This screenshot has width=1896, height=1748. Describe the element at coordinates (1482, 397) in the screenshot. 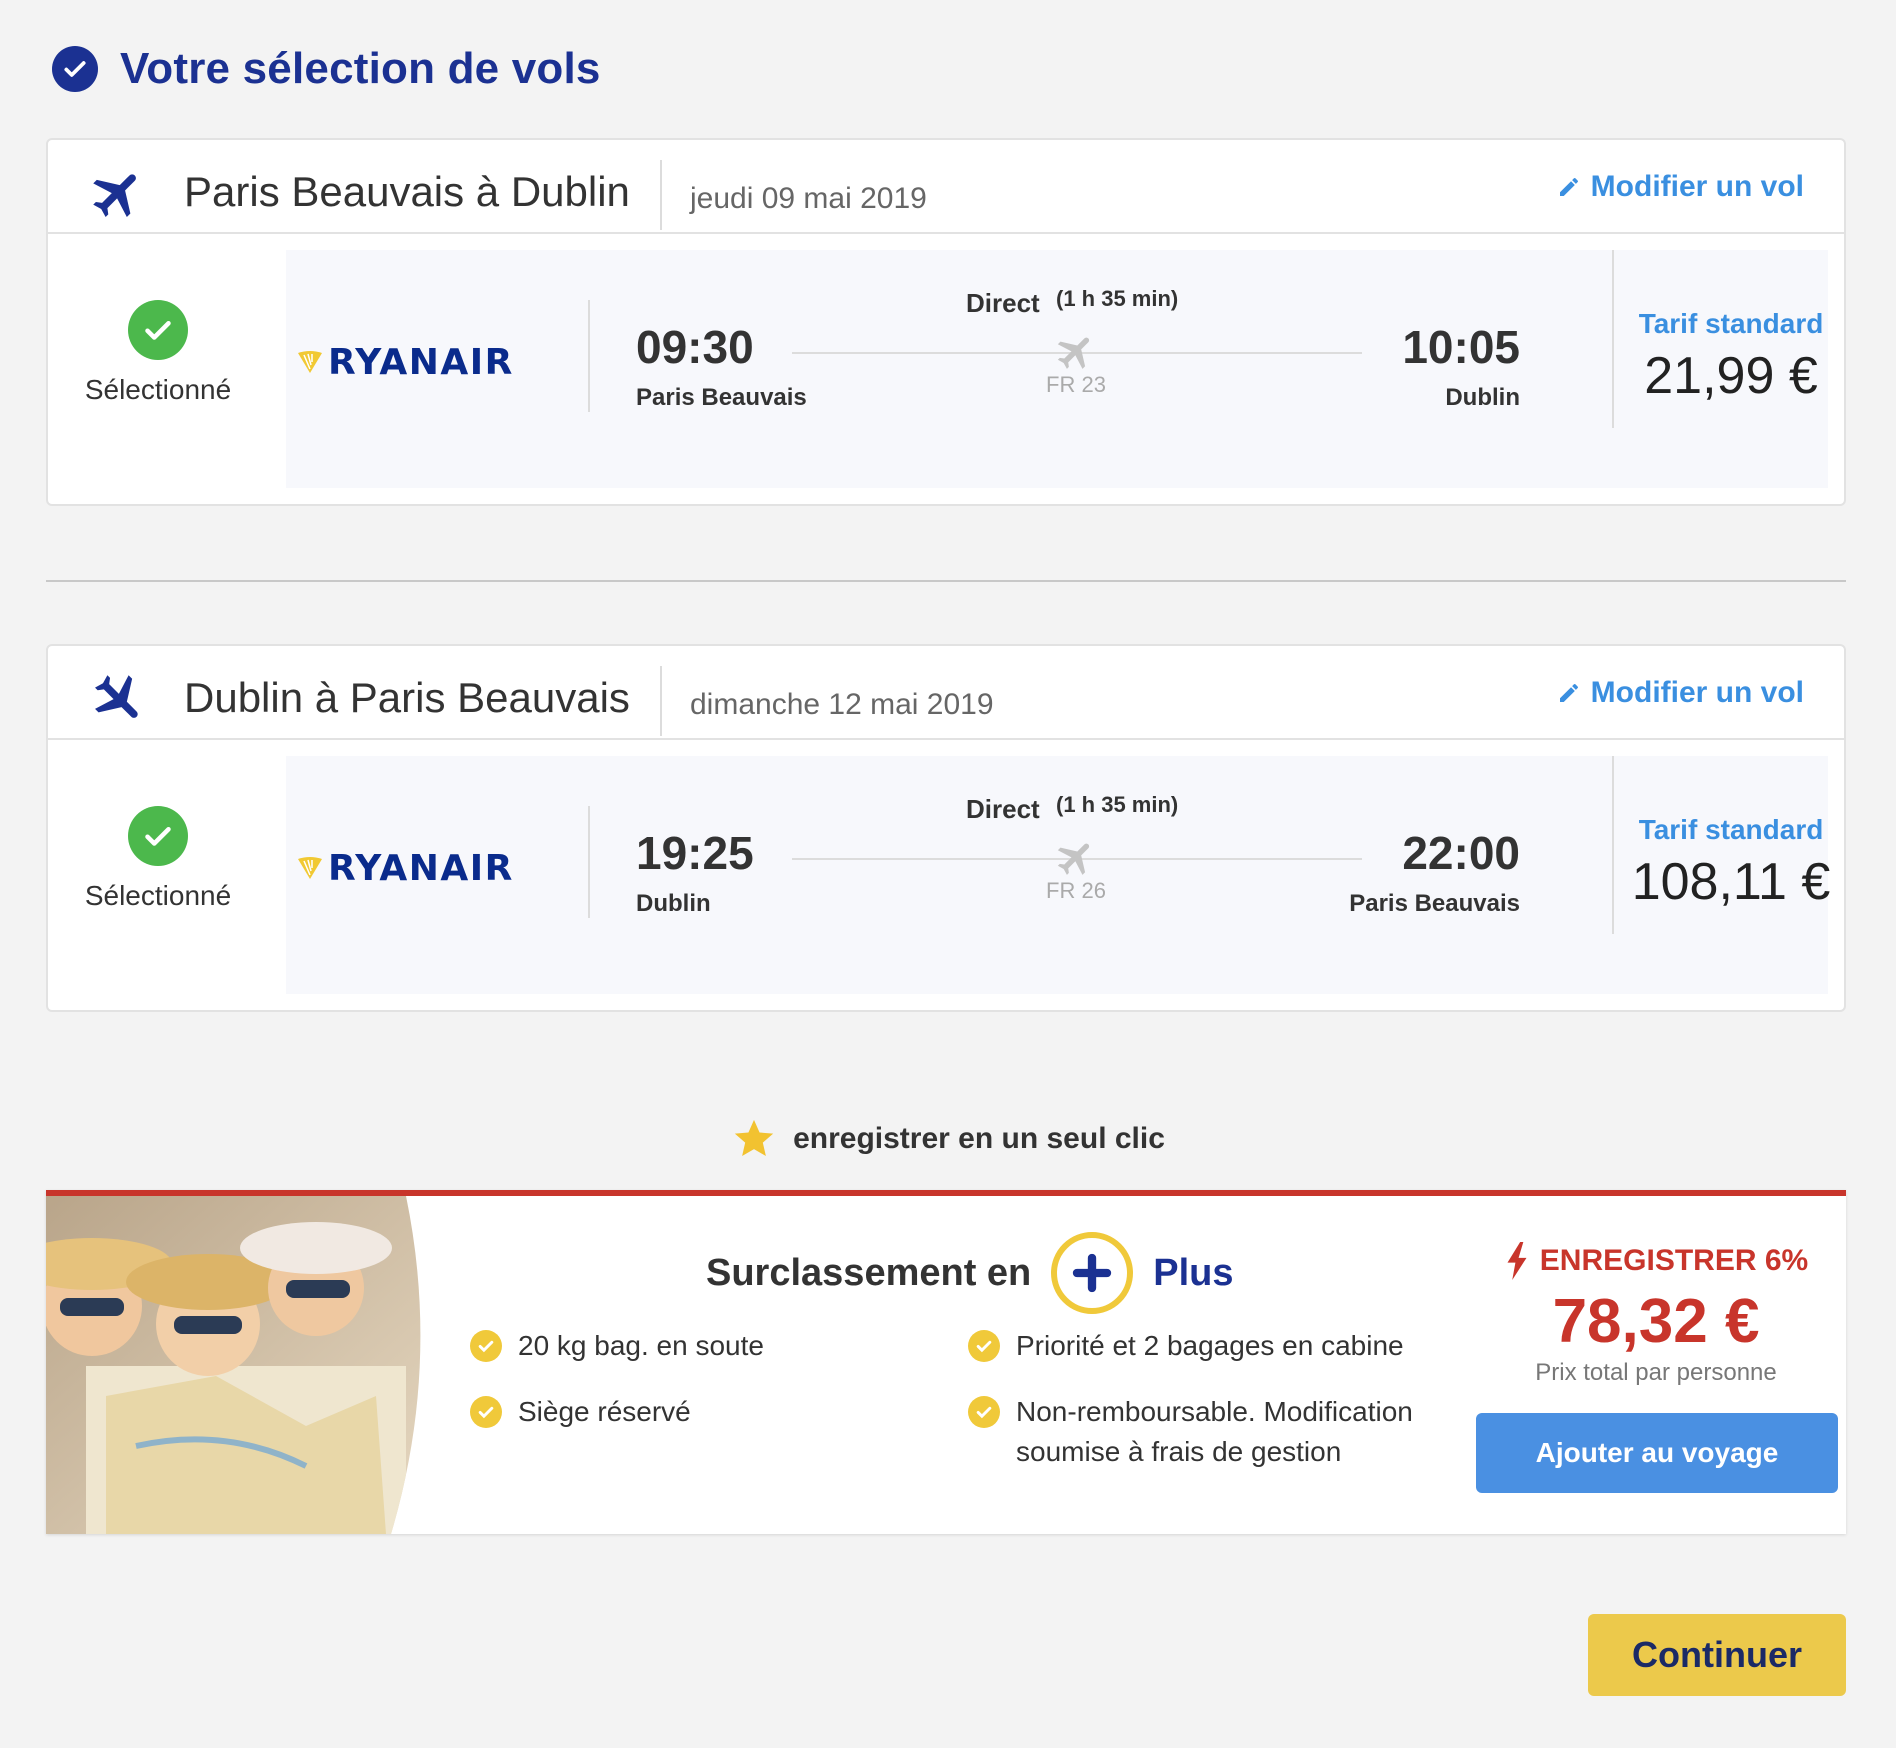

I see `arrival-city: Dublin` at that location.